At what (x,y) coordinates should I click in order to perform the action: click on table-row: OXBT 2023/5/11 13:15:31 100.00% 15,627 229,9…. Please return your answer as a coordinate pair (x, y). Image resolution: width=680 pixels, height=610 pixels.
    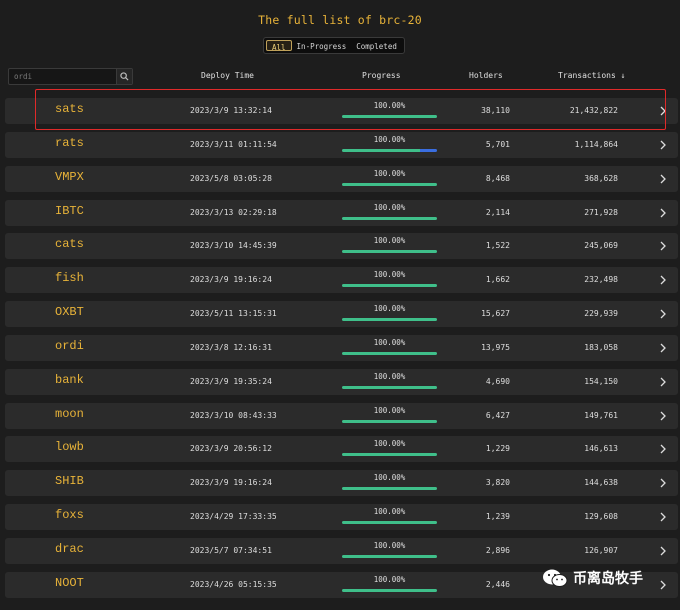
    Looking at the image, I should click on (341, 314).